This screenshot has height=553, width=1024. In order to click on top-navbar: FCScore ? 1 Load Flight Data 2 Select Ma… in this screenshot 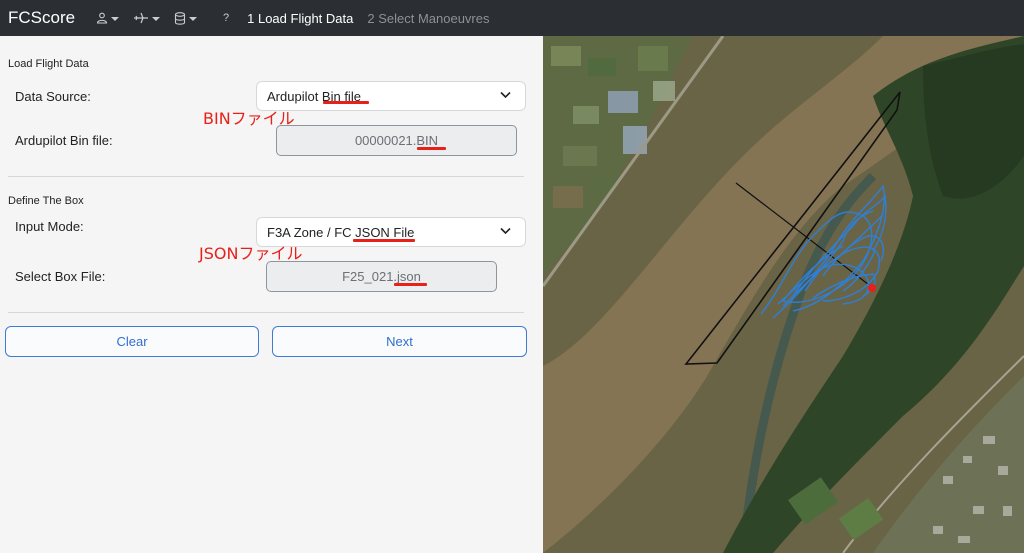, I will do `click(512, 18)`.